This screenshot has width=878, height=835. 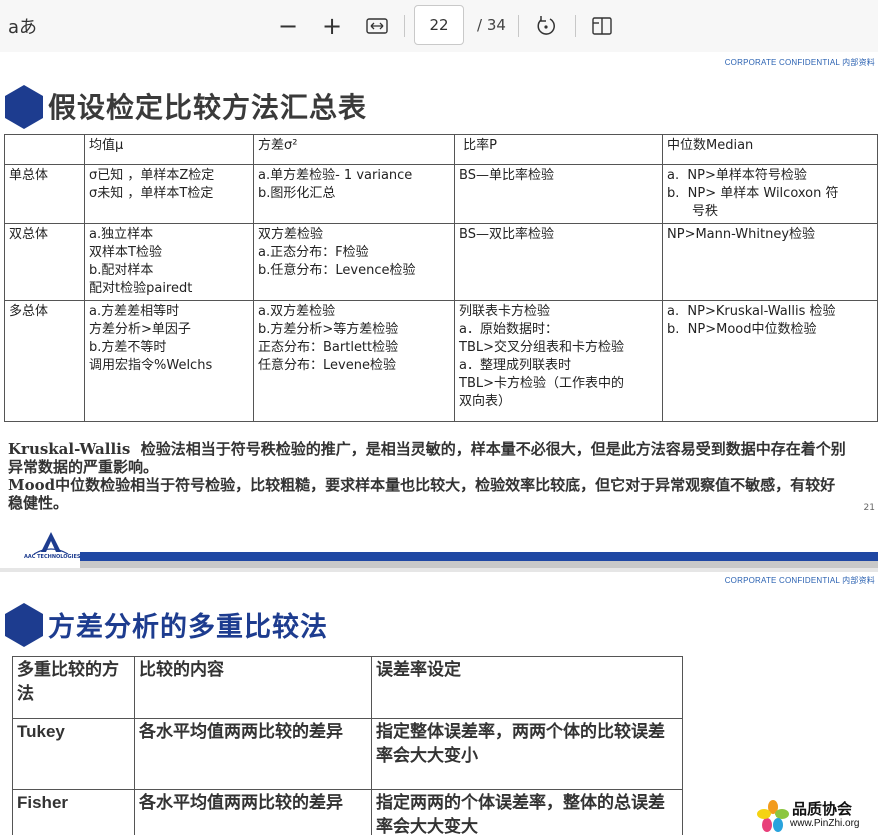 I want to click on cell-line: a. NP>Kruskal-Wallis 检验, so click(x=770, y=312).